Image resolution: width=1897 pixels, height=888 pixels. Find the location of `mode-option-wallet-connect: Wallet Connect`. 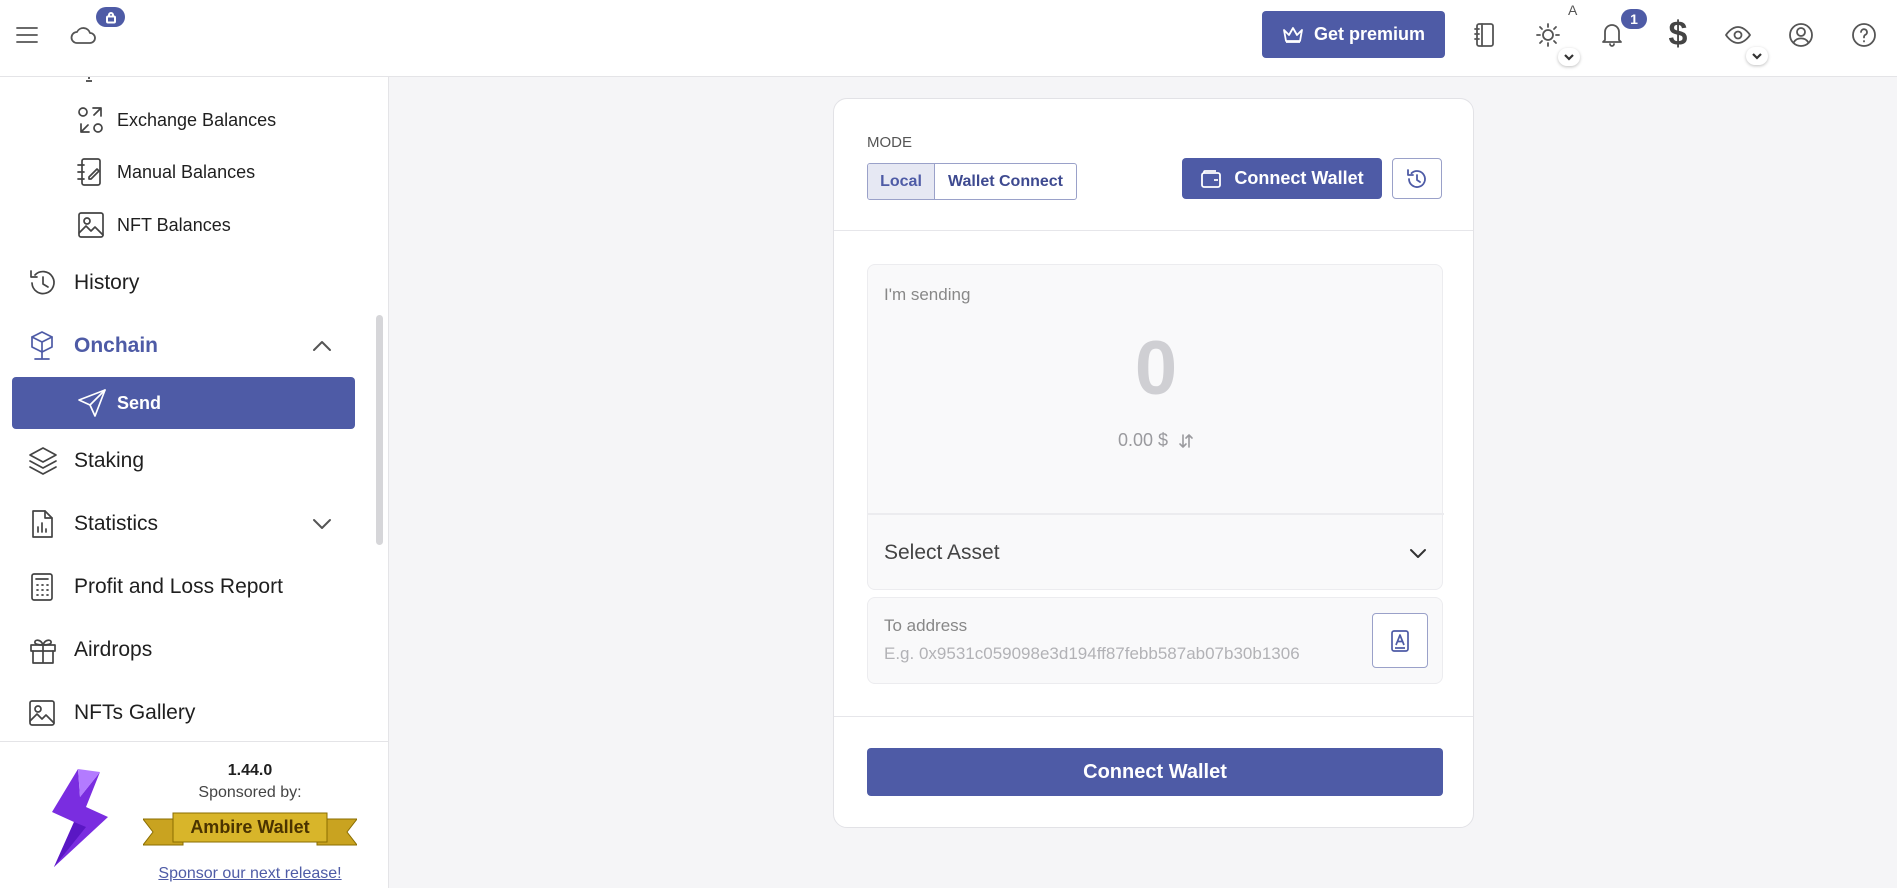

mode-option-wallet-connect: Wallet Connect is located at coordinates (1005, 181).